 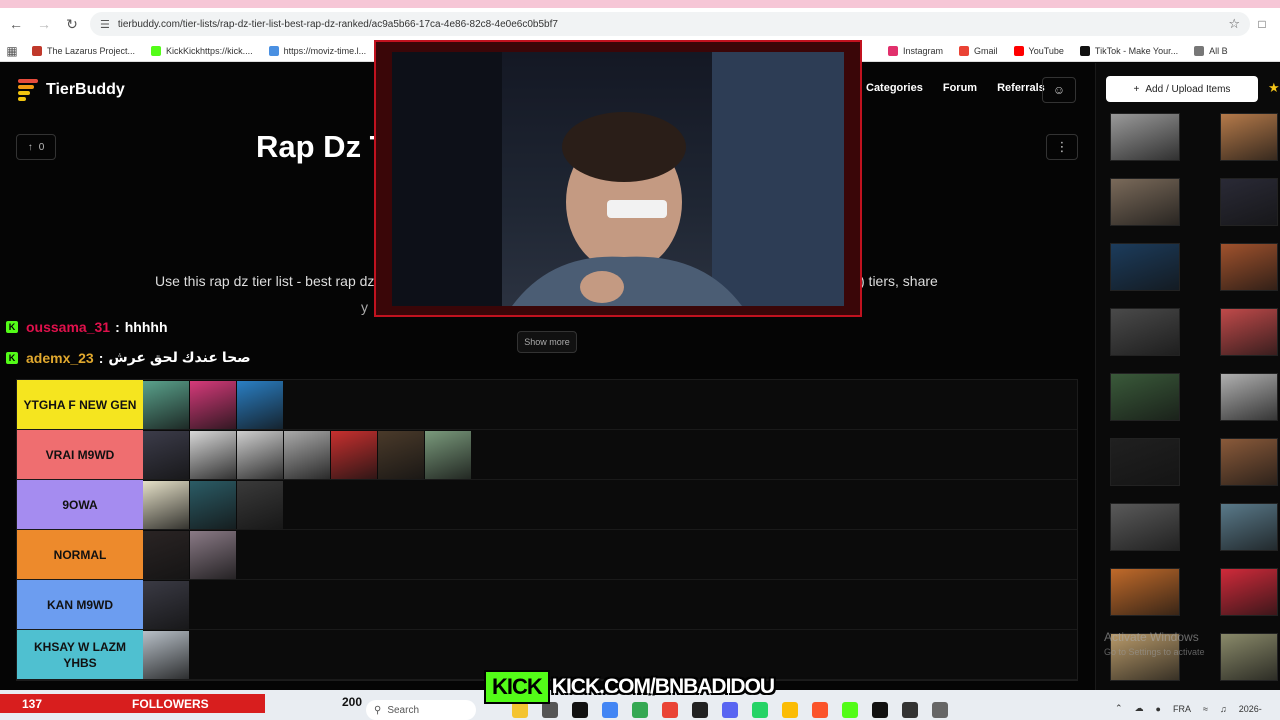 I want to click on page-title: Rap Dz T, so click(x=322, y=146).